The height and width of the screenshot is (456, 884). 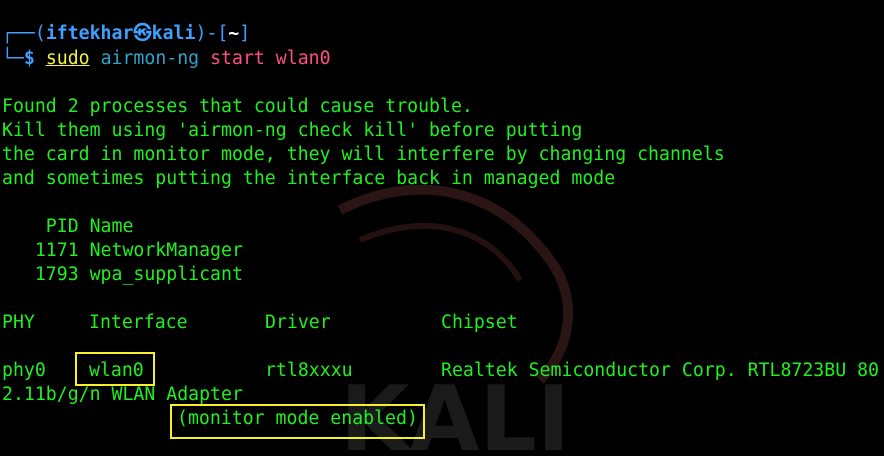 What do you see at coordinates (122, 274) in the screenshot?
I see `process-row: 1793 wpa_supplicant` at bounding box center [122, 274].